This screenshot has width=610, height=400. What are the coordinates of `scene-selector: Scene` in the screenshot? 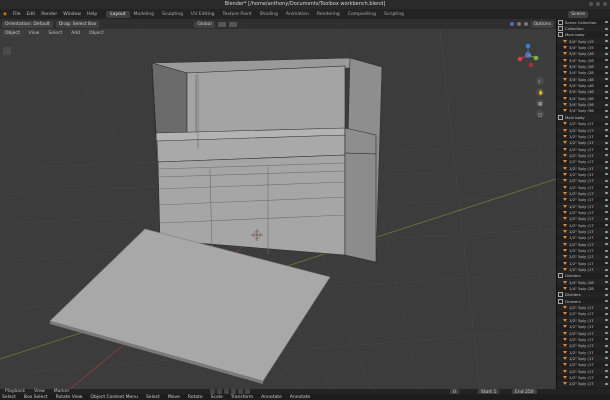 It's located at (578, 14).